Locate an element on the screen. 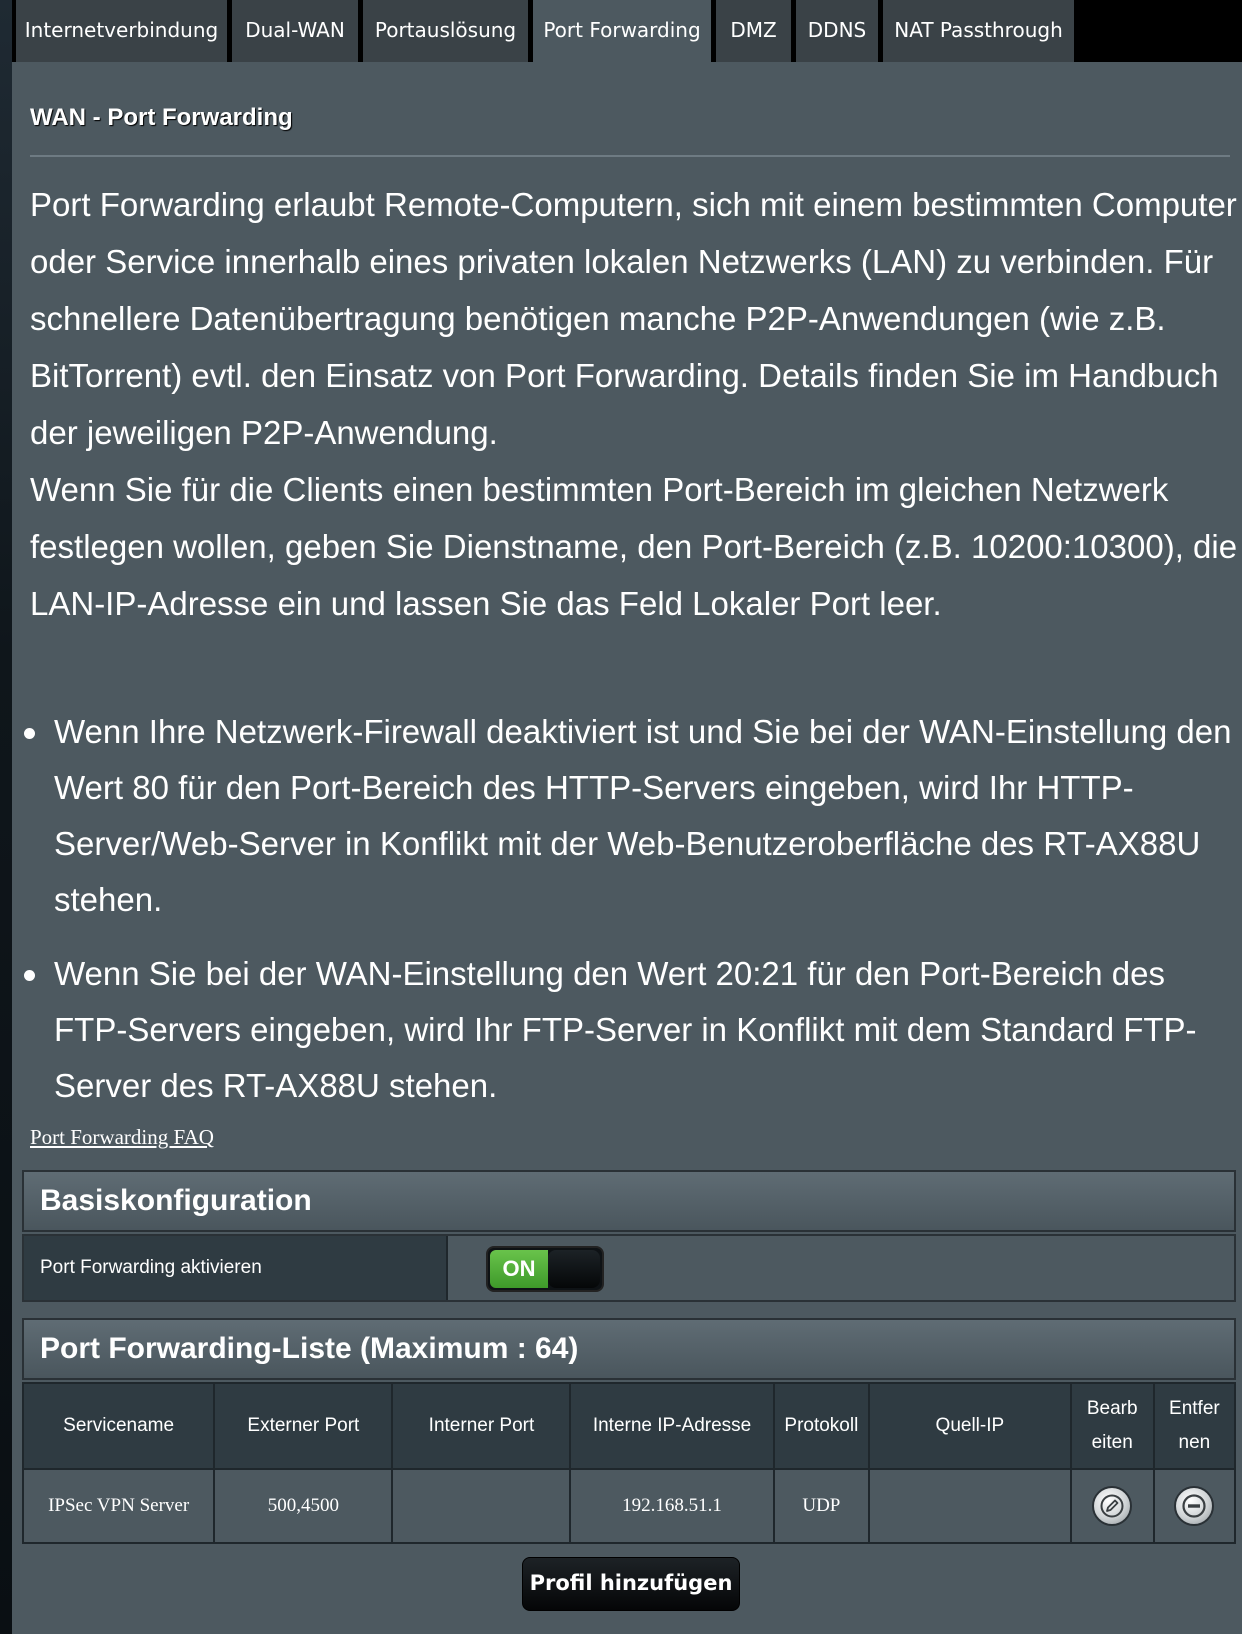 The image size is (1242, 1634). col-header-external-port: Externer Port is located at coordinates (303, 1426).